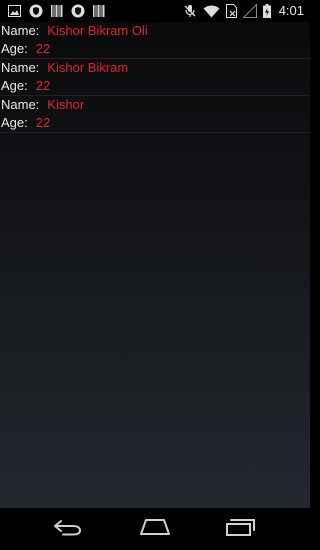 The height and width of the screenshot is (550, 320). I want to click on muted-mic-icon, so click(190, 11).